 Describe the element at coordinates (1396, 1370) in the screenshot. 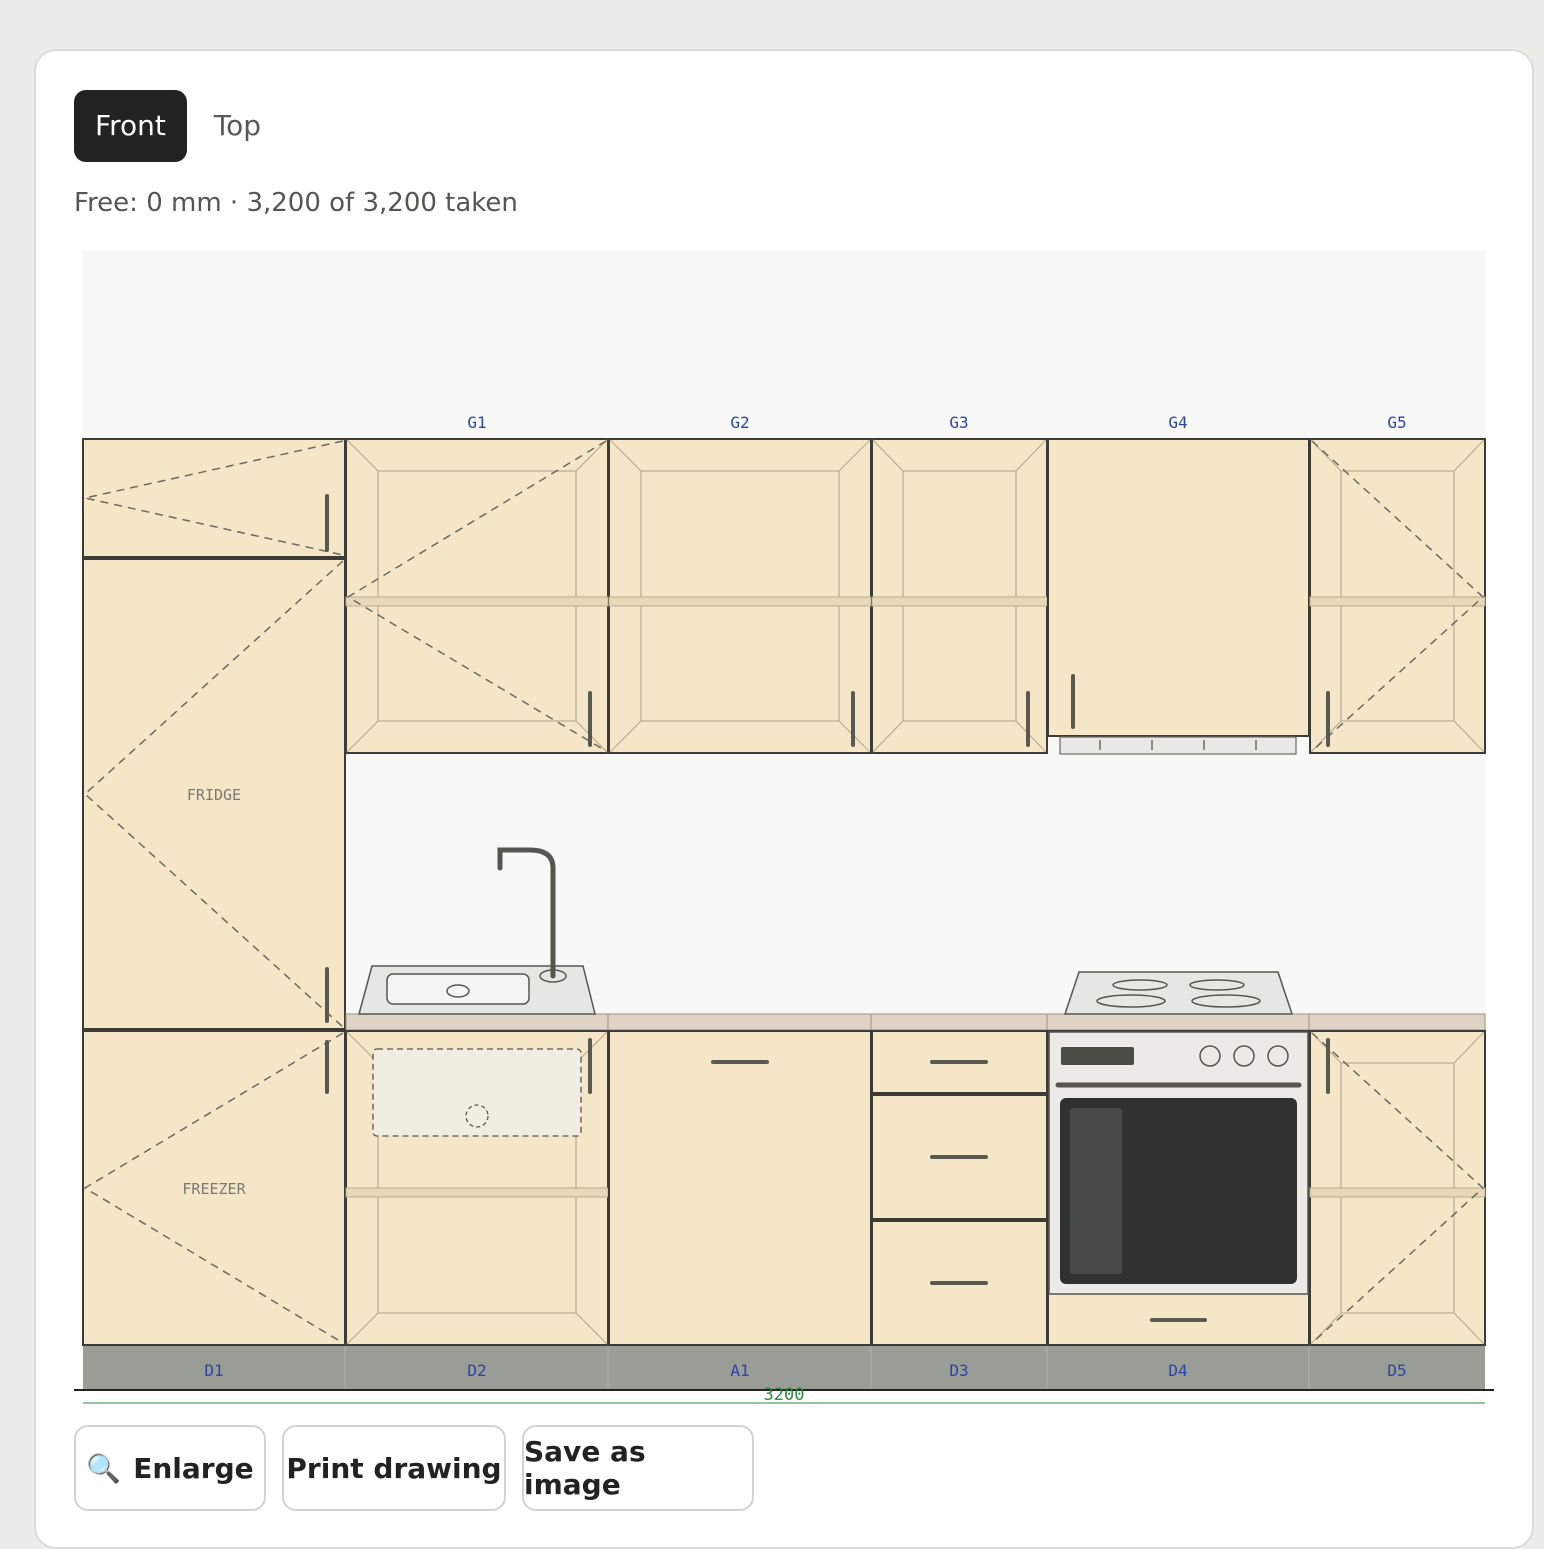

I see `label-d5: D5` at that location.